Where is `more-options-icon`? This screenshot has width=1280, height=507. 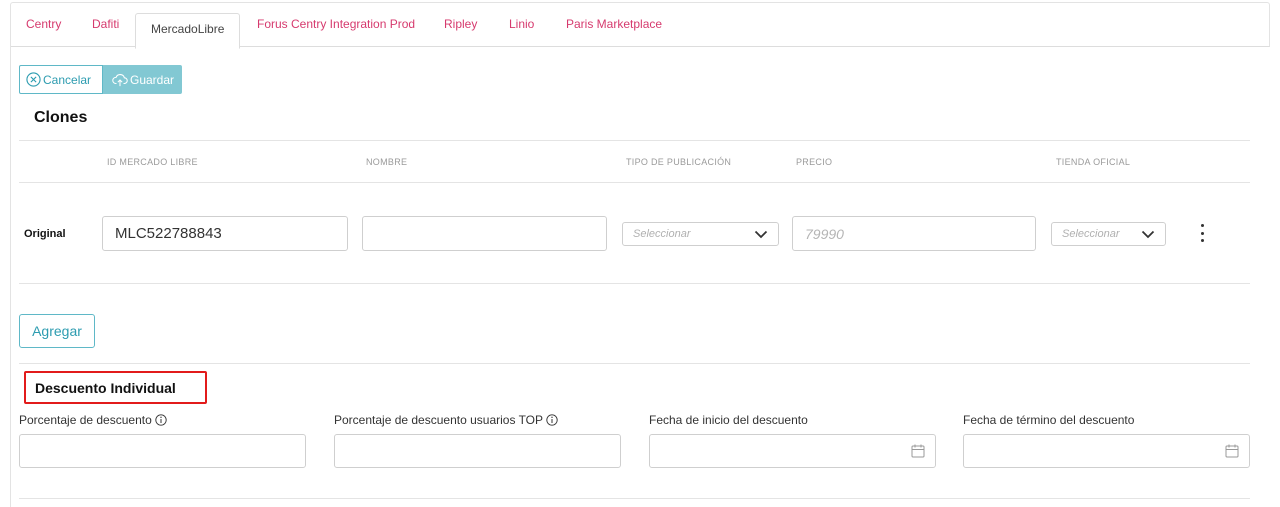 more-options-icon is located at coordinates (1202, 233).